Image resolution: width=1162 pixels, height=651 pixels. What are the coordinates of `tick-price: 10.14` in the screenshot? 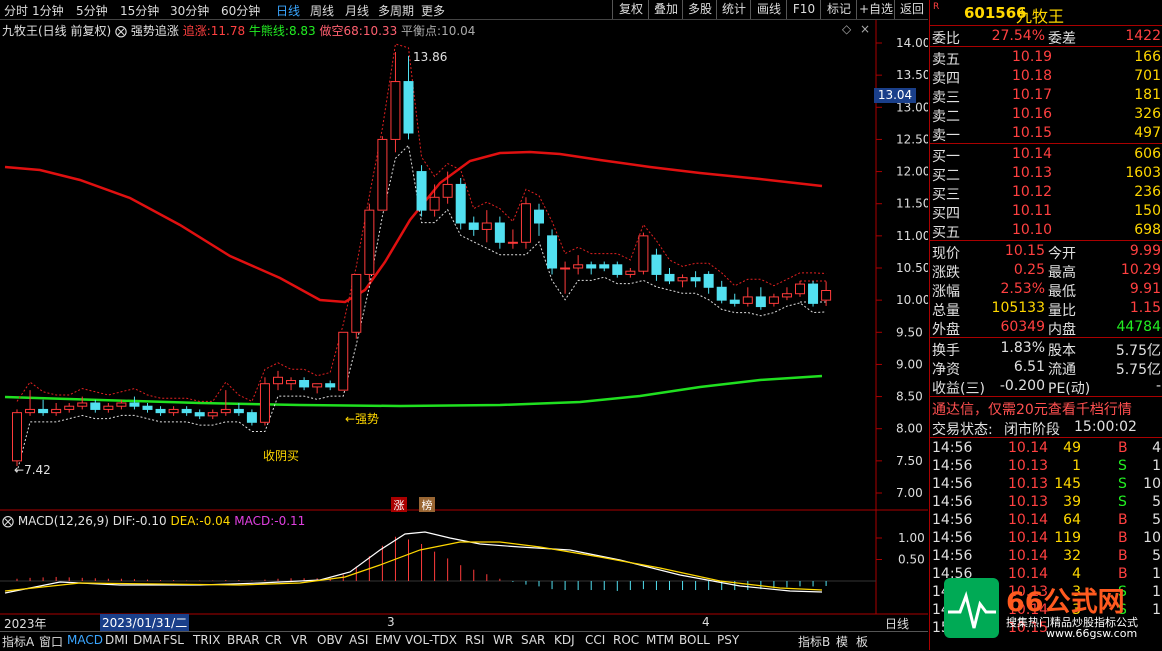 It's located at (1028, 448).